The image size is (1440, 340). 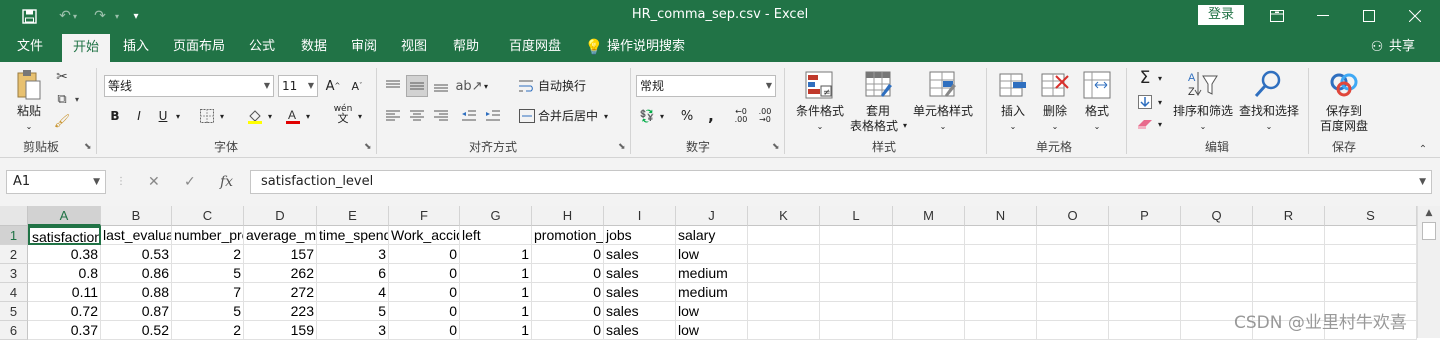 I want to click on header-cell: time_spend_company, so click(x=353, y=235).